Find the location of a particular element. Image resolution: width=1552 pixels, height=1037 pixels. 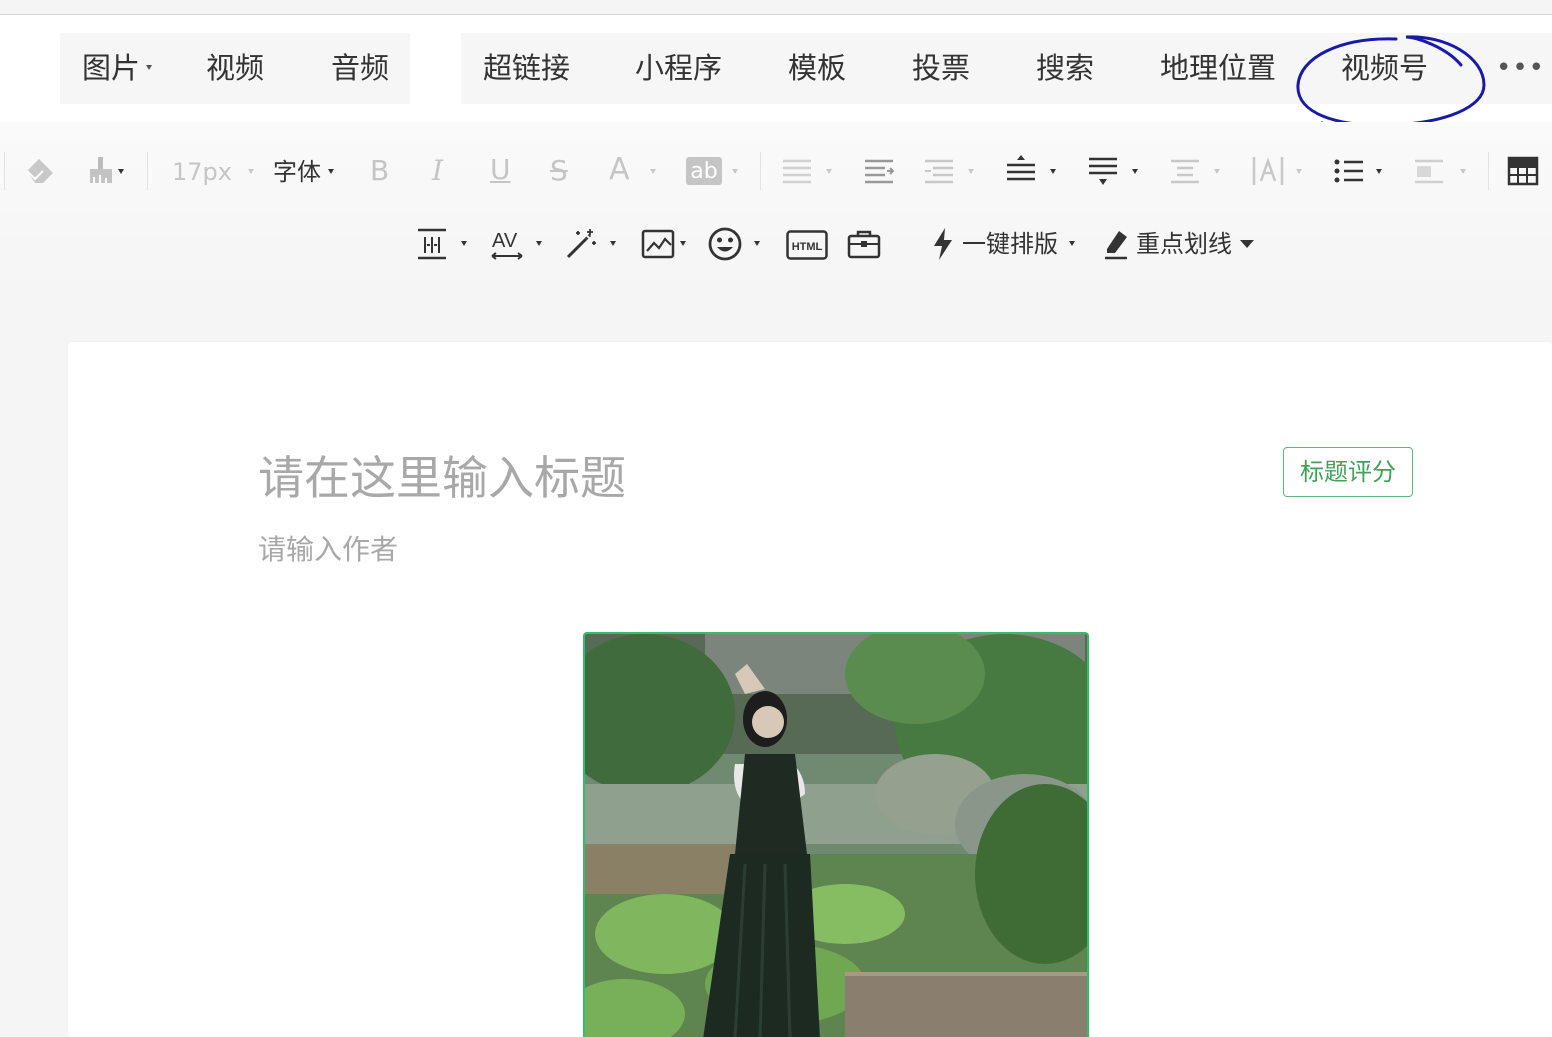

html-label: HTML is located at coordinates (807, 247).